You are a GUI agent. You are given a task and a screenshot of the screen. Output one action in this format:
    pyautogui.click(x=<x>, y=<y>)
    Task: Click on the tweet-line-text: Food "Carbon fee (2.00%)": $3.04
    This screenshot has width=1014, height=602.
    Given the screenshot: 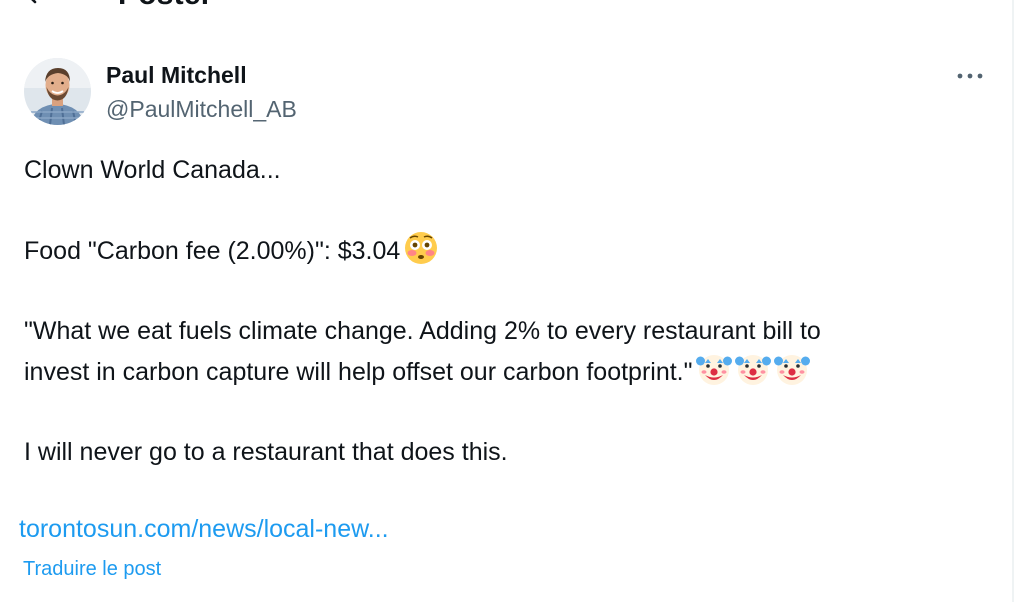 What is the action you would take?
    pyautogui.click(x=212, y=251)
    